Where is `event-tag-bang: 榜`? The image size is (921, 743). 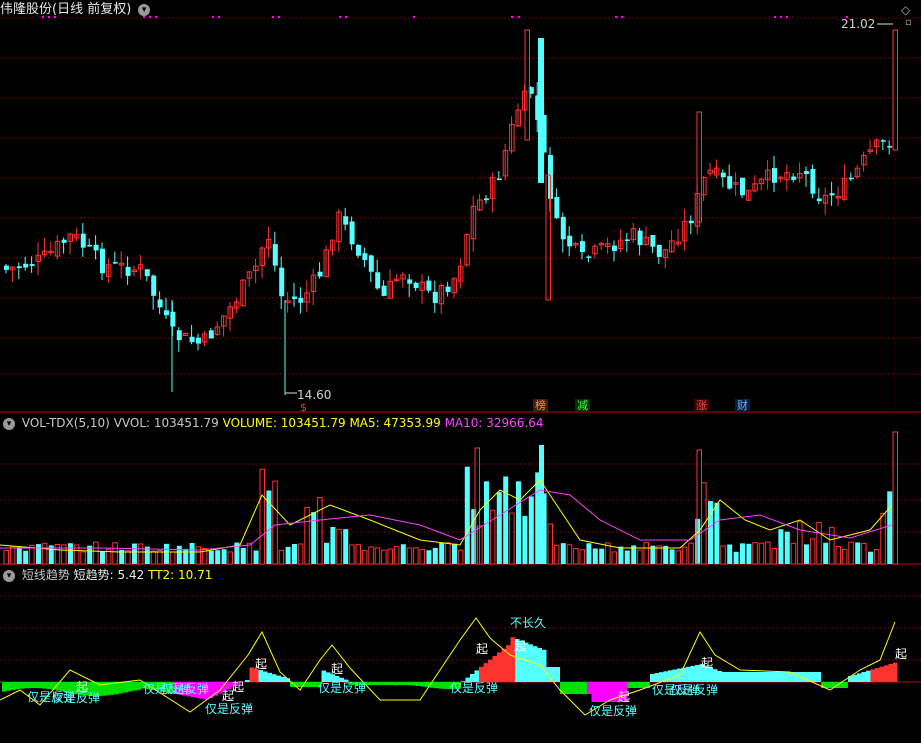
event-tag-bang: 榜 is located at coordinates (540, 405).